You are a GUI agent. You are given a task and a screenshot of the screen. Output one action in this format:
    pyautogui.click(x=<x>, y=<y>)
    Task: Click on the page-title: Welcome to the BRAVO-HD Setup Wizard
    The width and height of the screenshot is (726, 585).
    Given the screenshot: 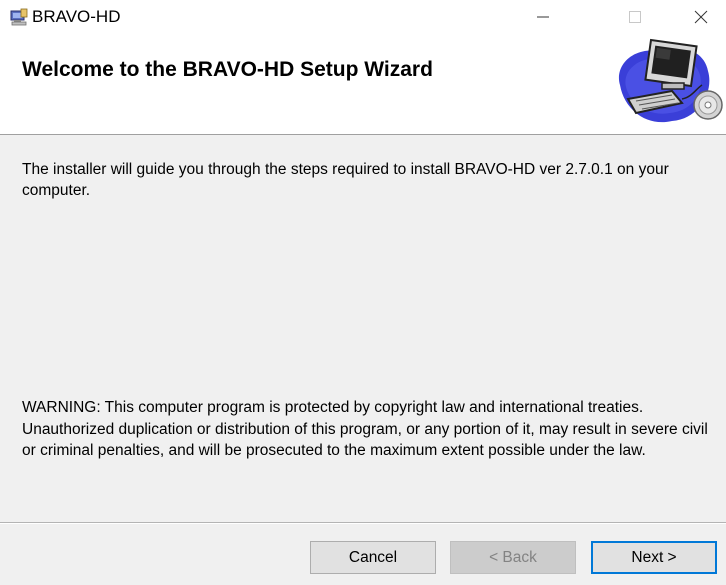 What is the action you would take?
    pyautogui.click(x=227, y=69)
    